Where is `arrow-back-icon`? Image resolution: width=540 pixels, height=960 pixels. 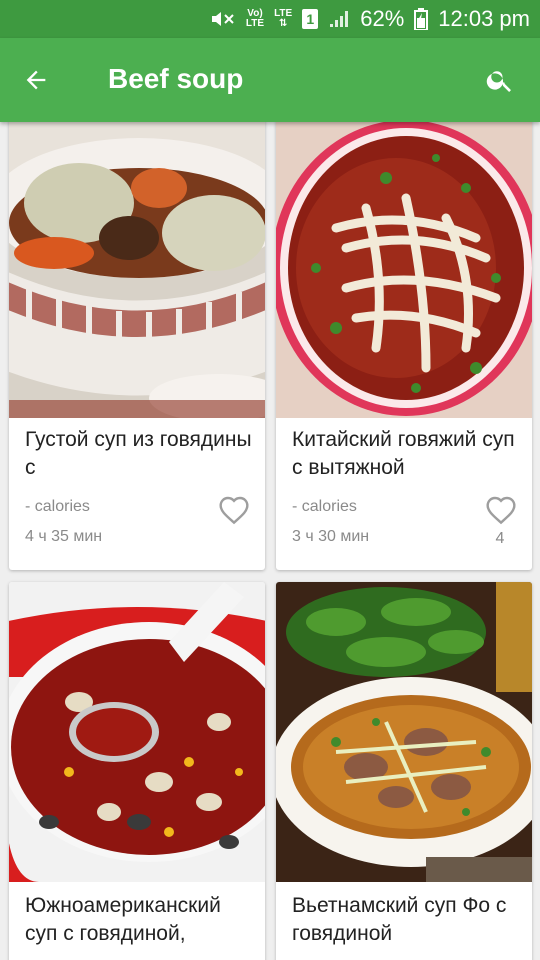 arrow-back-icon is located at coordinates (36, 80).